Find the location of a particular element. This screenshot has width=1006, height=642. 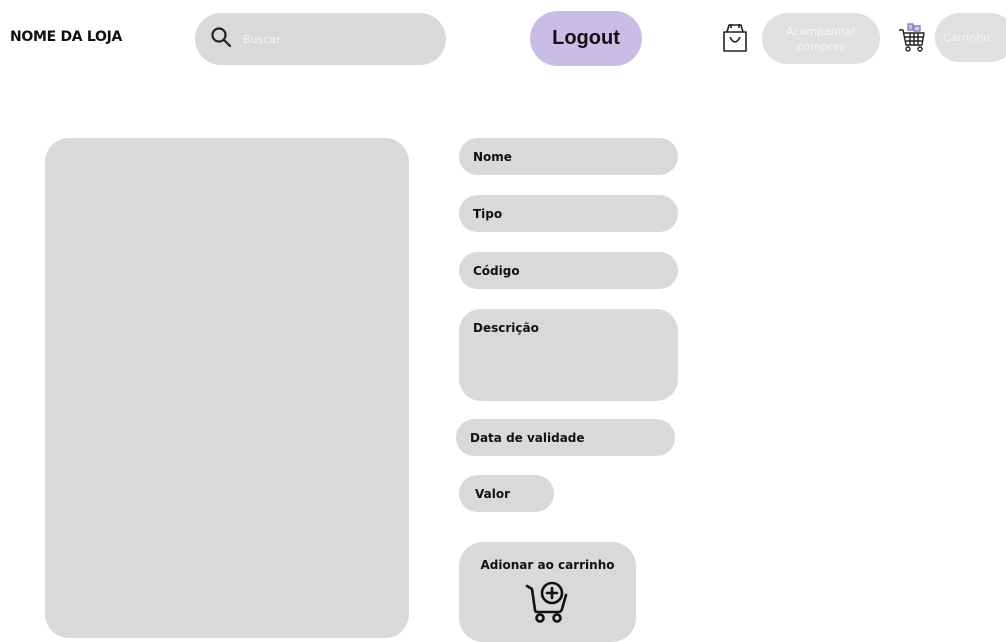

search-bar is located at coordinates (320, 39).